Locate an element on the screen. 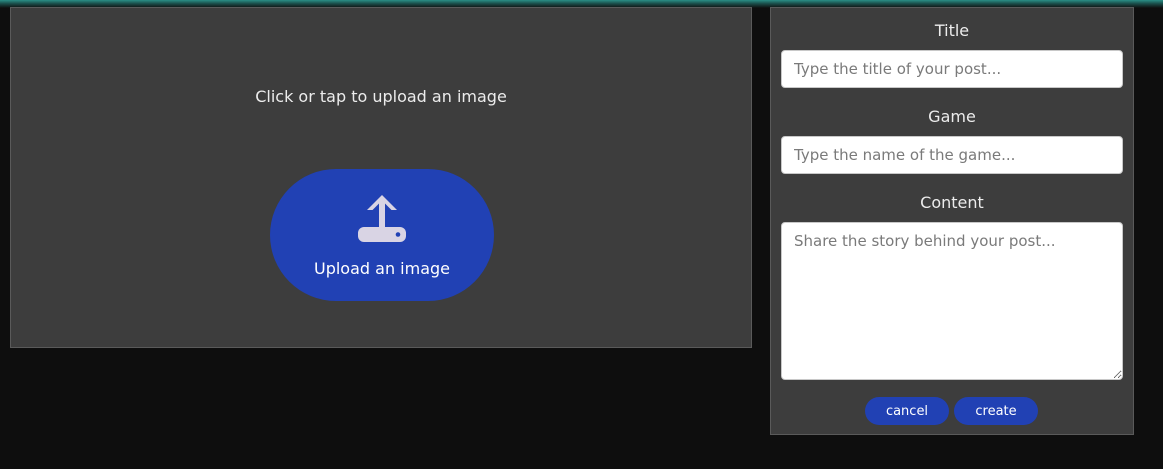 The width and height of the screenshot is (1163, 469). upload-prompt-text: Click or tap to upload an image is located at coordinates (381, 96).